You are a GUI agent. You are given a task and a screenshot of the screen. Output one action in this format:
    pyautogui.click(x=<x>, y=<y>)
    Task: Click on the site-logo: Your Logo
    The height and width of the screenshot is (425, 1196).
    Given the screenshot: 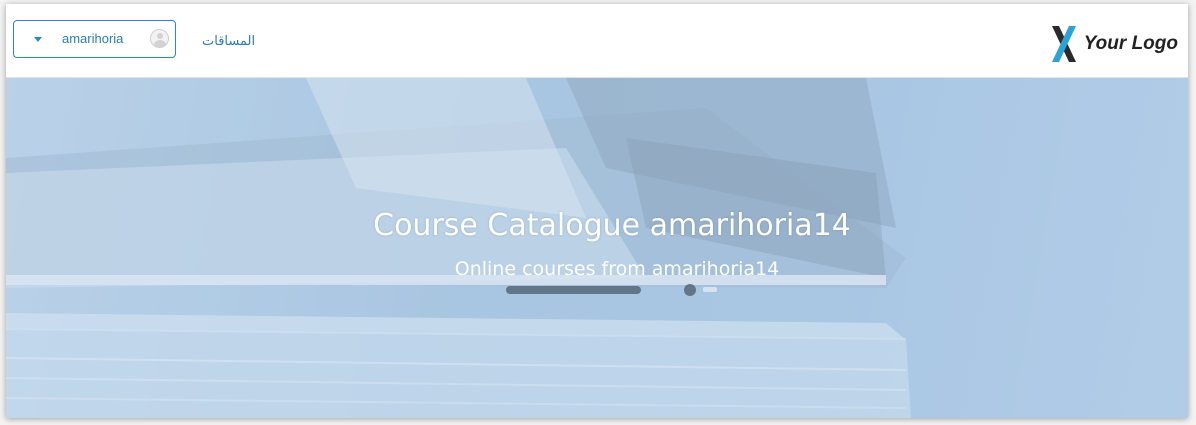 What is the action you would take?
    pyautogui.click(x=1114, y=44)
    